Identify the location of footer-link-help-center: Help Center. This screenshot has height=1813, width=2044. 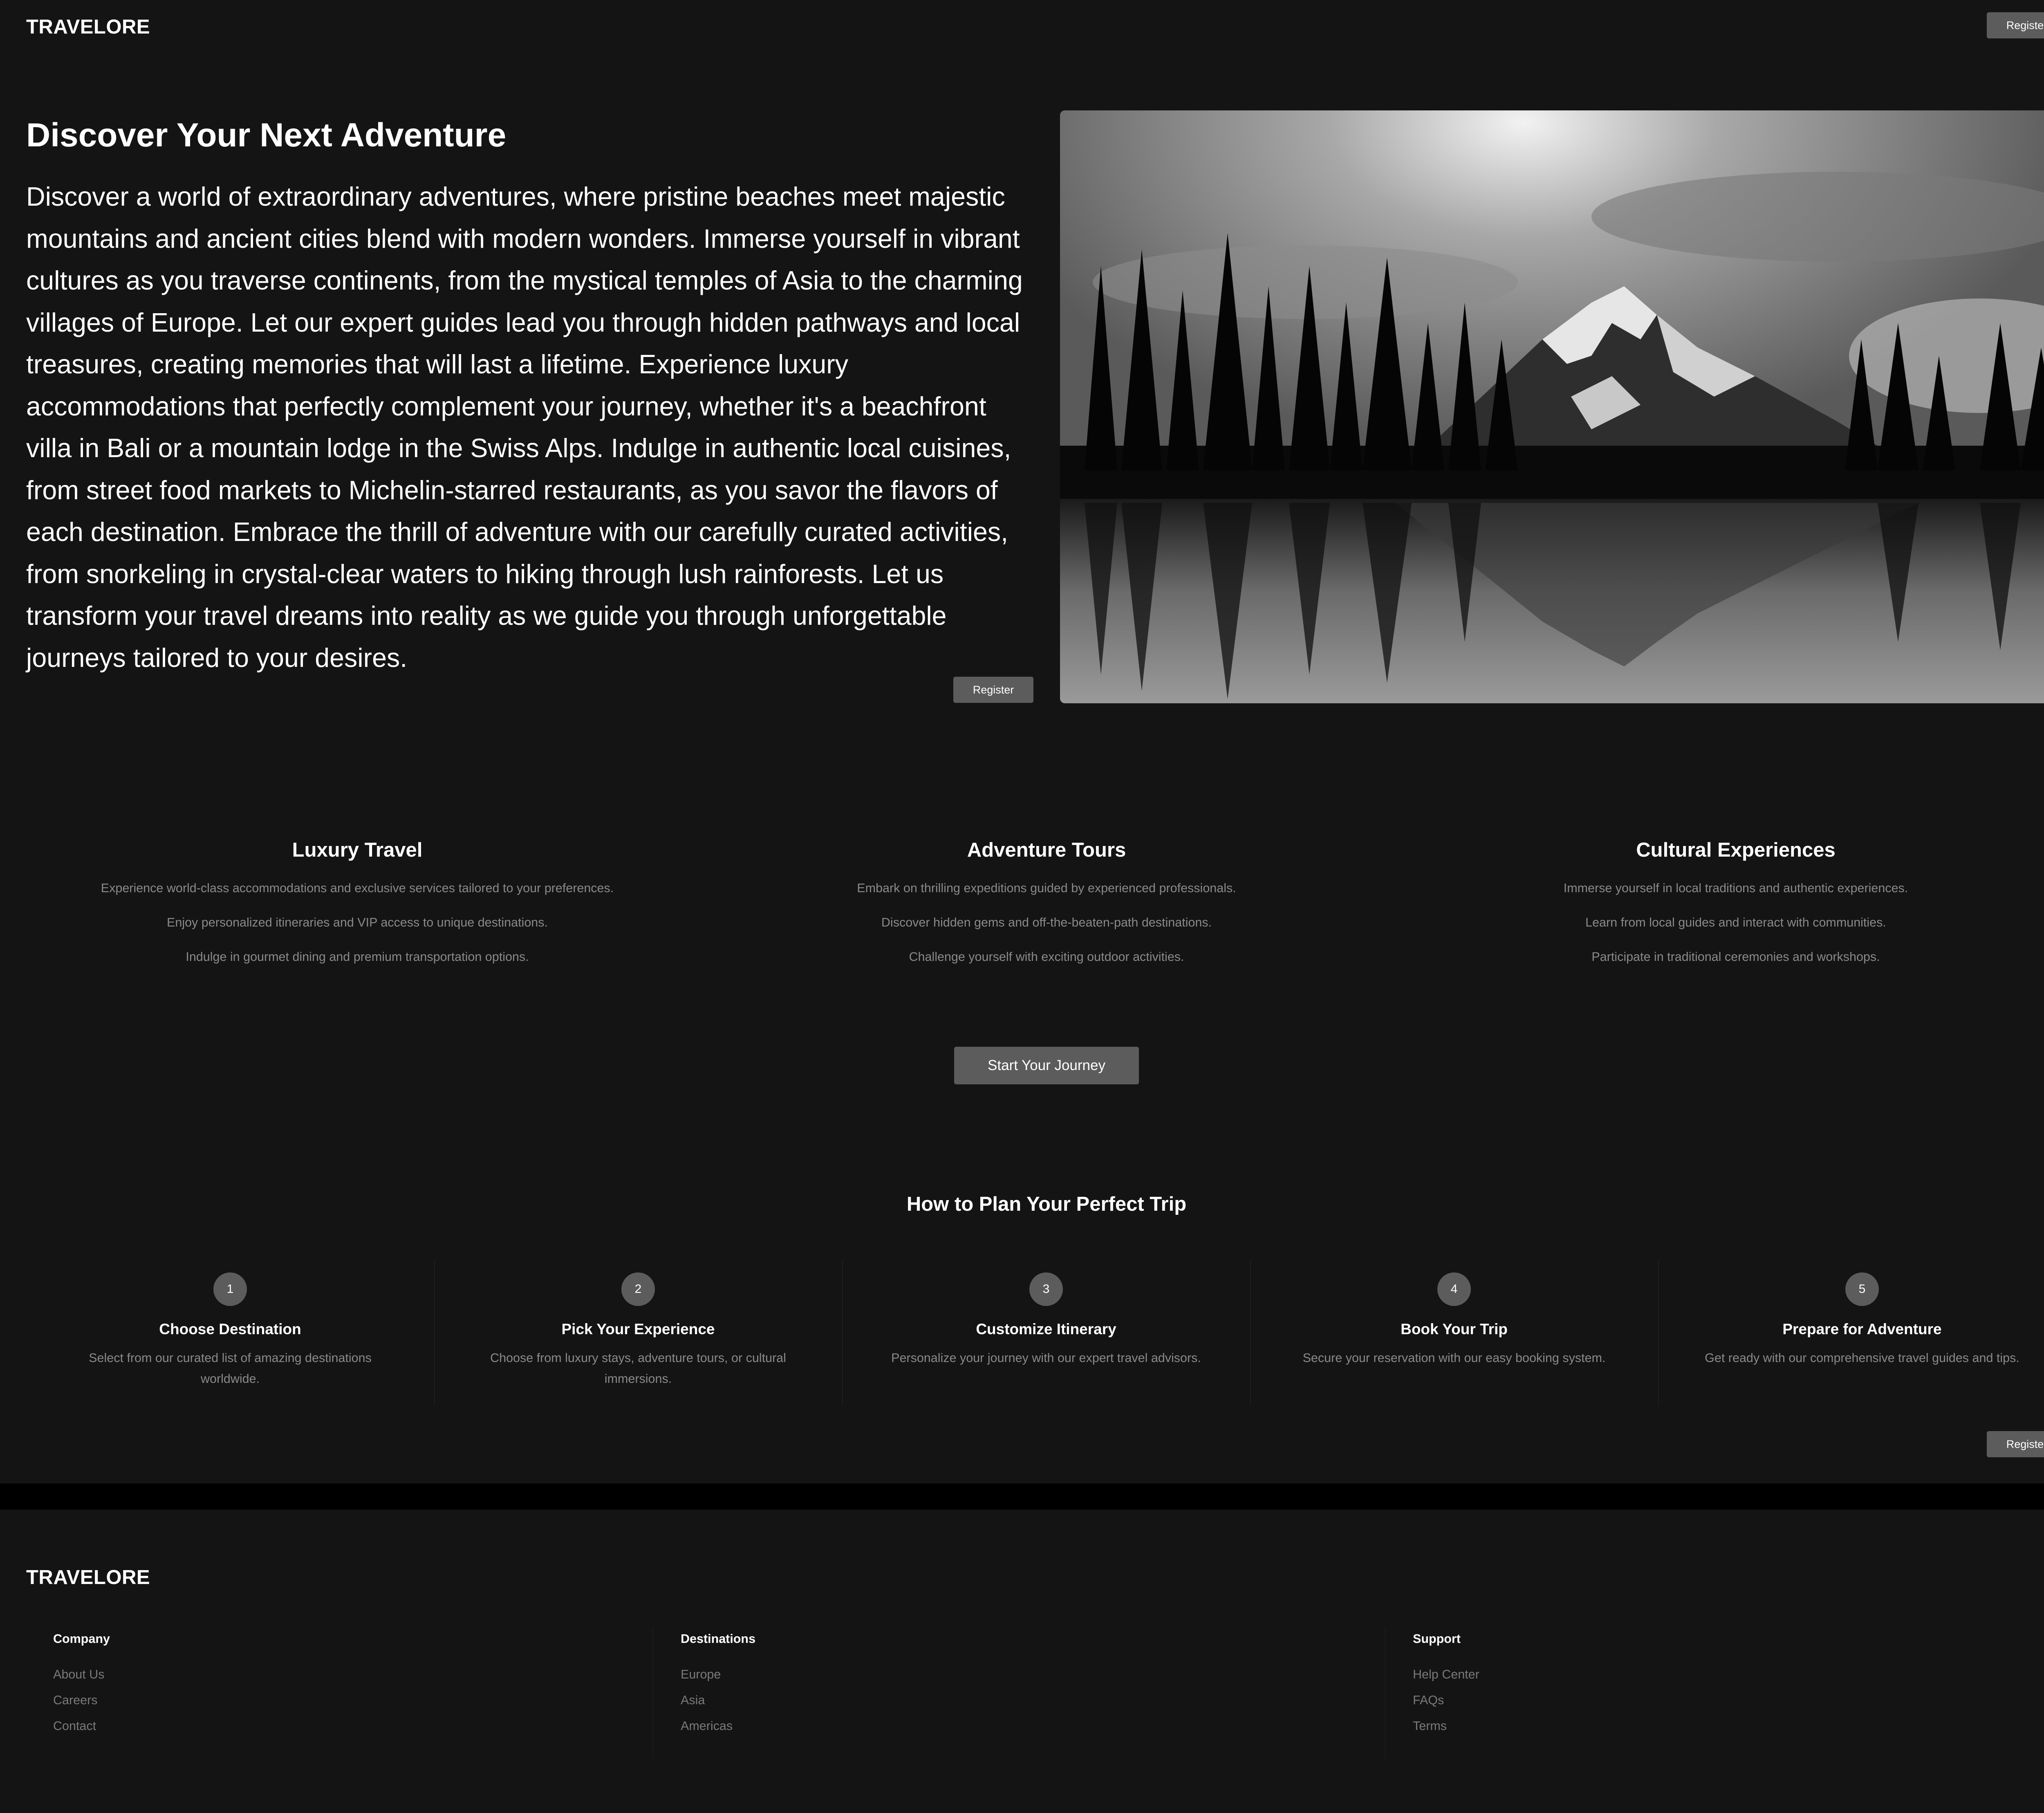
(1699, 1674).